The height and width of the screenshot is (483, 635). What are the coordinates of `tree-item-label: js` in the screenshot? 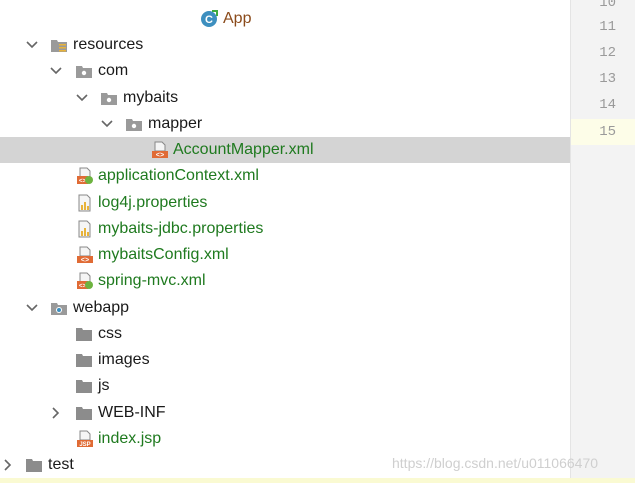 It's located at (104, 385).